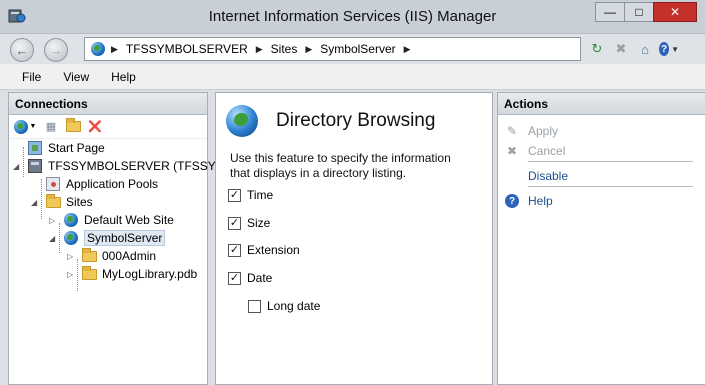 The image size is (705, 385). I want to click on globe-icon, so click(98, 49).